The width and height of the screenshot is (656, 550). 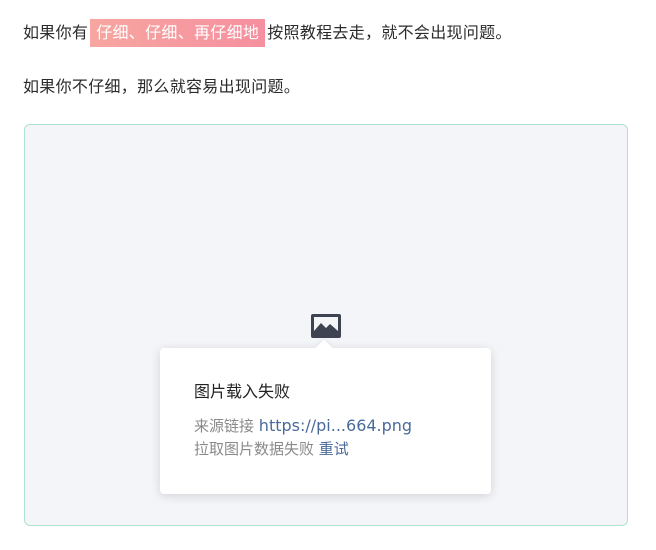 I want to click on image-icon, so click(x=326, y=326).